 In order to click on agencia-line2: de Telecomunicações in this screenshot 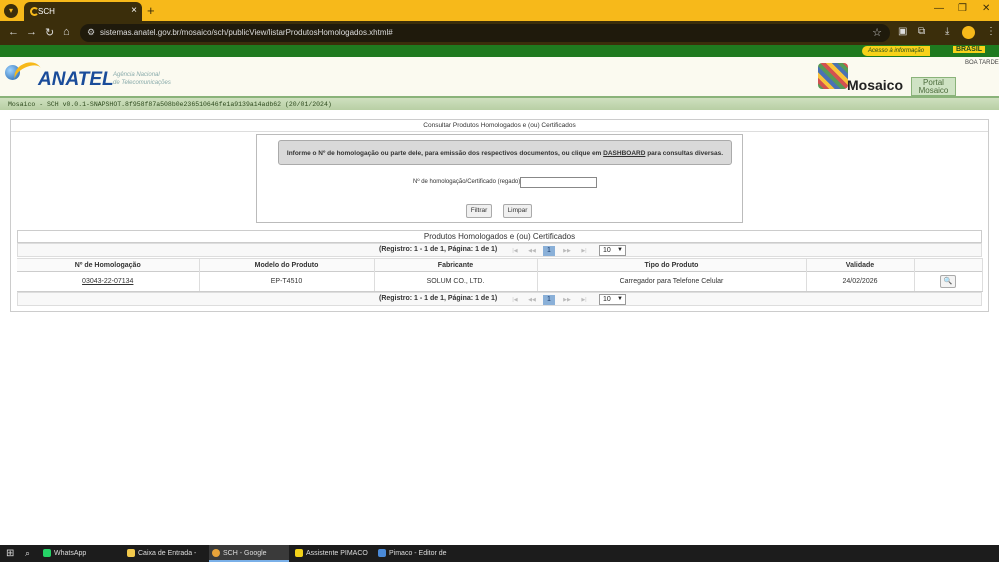, I will do `click(142, 83)`.